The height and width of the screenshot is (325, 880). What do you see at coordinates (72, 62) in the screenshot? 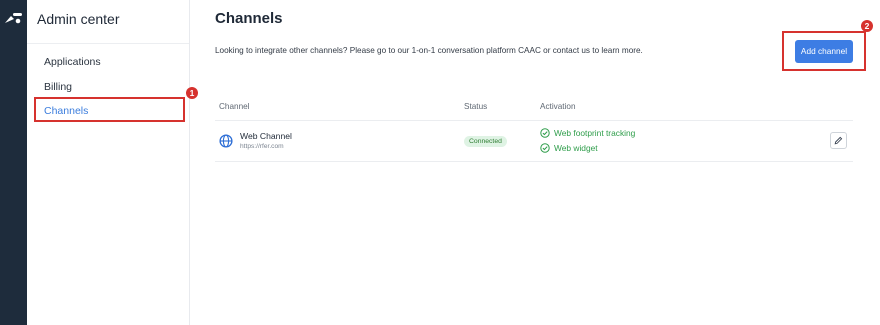
I see `sidebar-item-applications: Applications` at bounding box center [72, 62].